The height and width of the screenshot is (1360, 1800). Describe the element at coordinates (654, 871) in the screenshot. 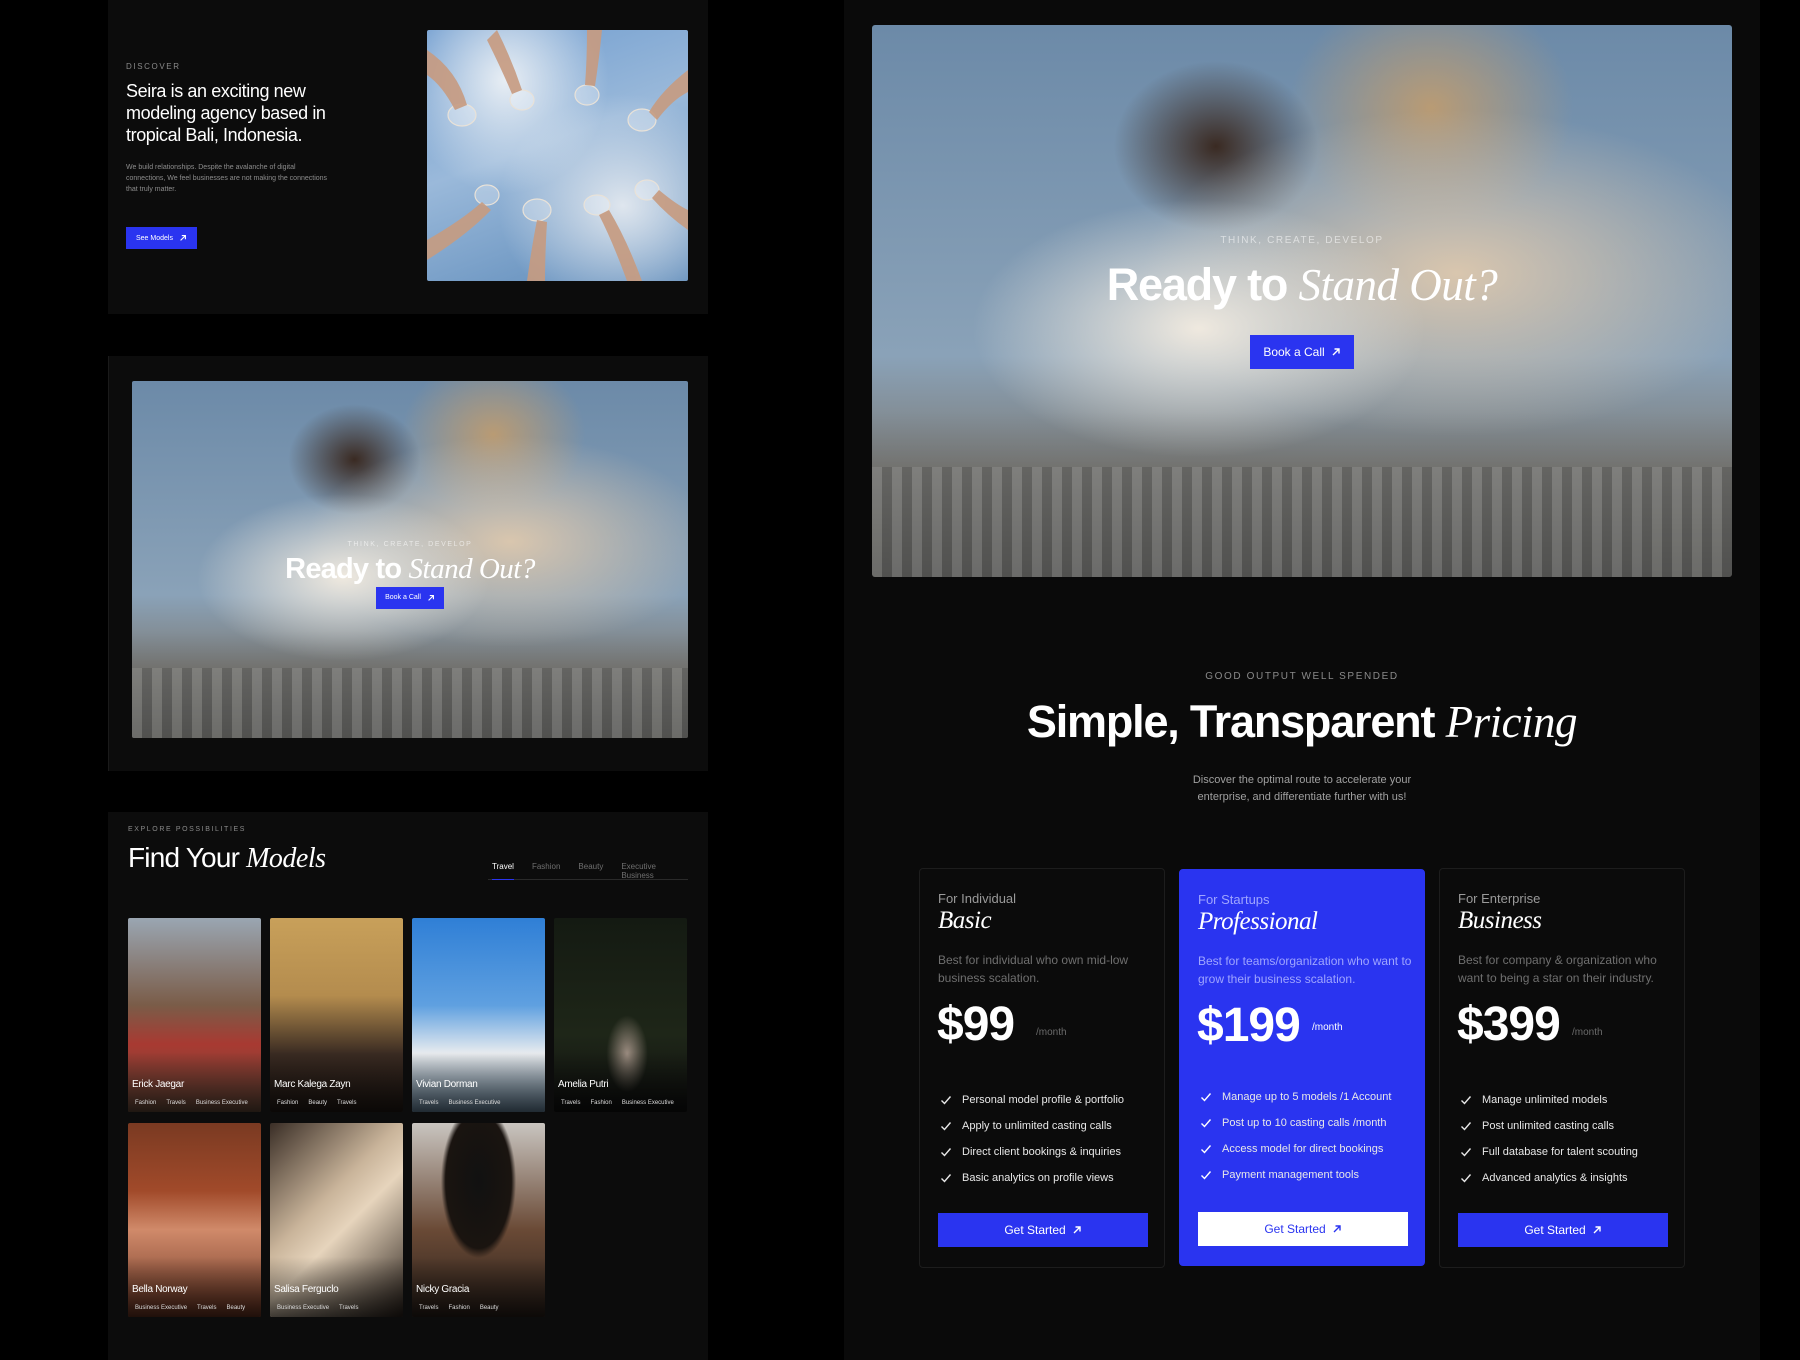

I see `tab-executive-business: Executive Business` at that location.